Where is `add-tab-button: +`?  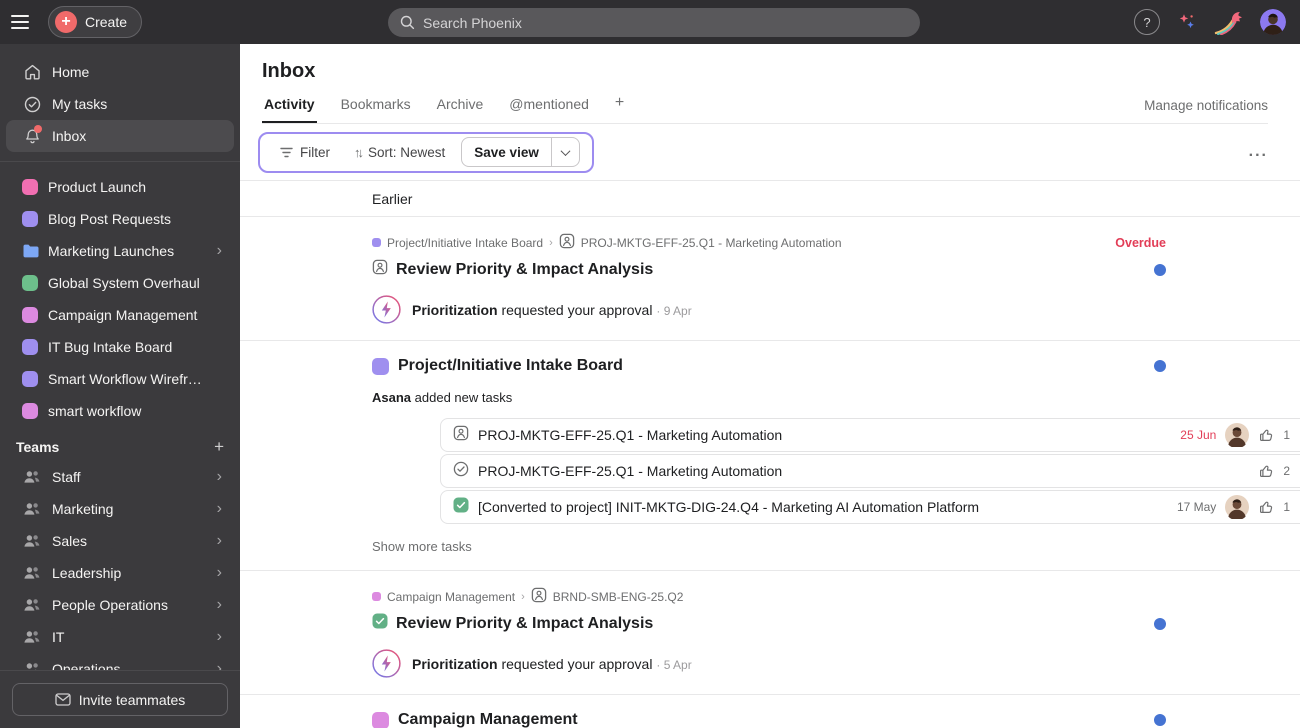 add-tab-button: + is located at coordinates (619, 105).